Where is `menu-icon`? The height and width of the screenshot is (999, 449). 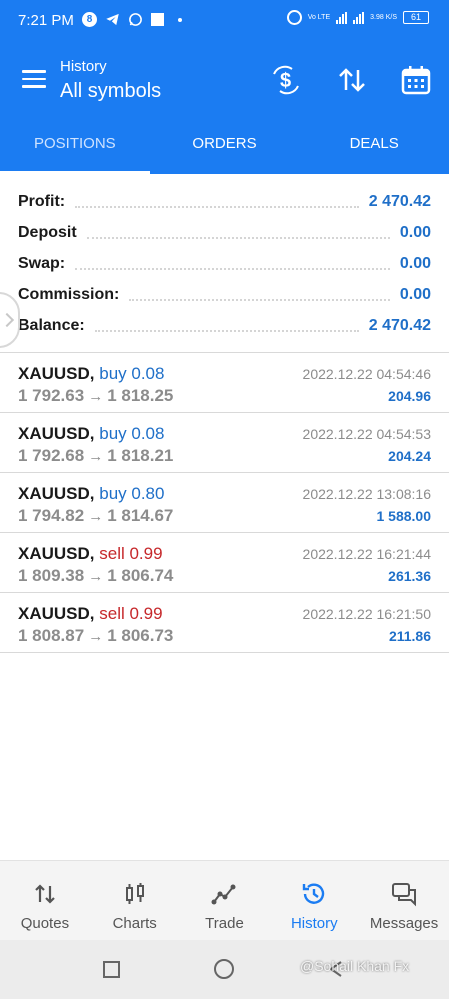
menu-icon is located at coordinates (34, 79).